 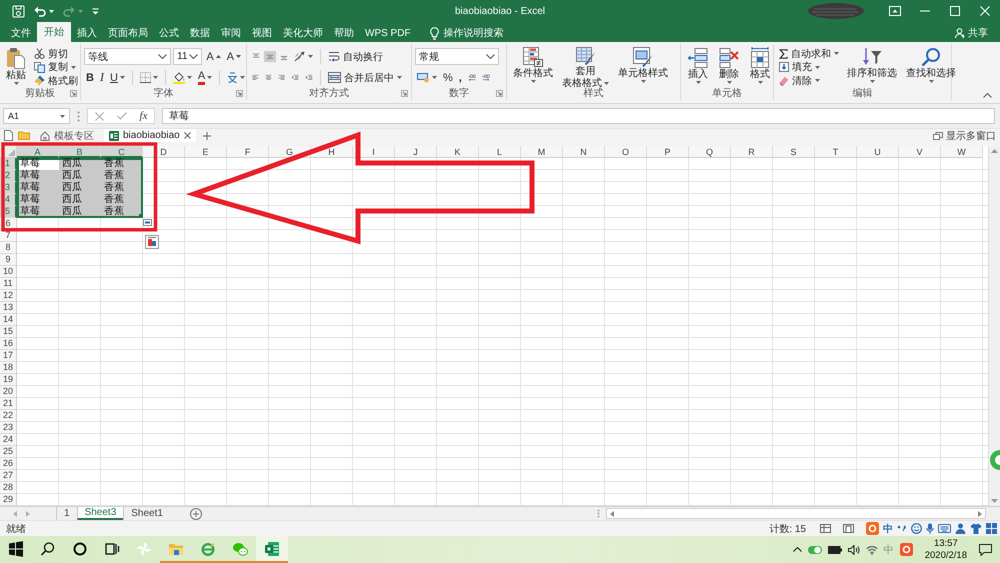 What do you see at coordinates (872, 549) in the screenshot?
I see `wifi-icon` at bounding box center [872, 549].